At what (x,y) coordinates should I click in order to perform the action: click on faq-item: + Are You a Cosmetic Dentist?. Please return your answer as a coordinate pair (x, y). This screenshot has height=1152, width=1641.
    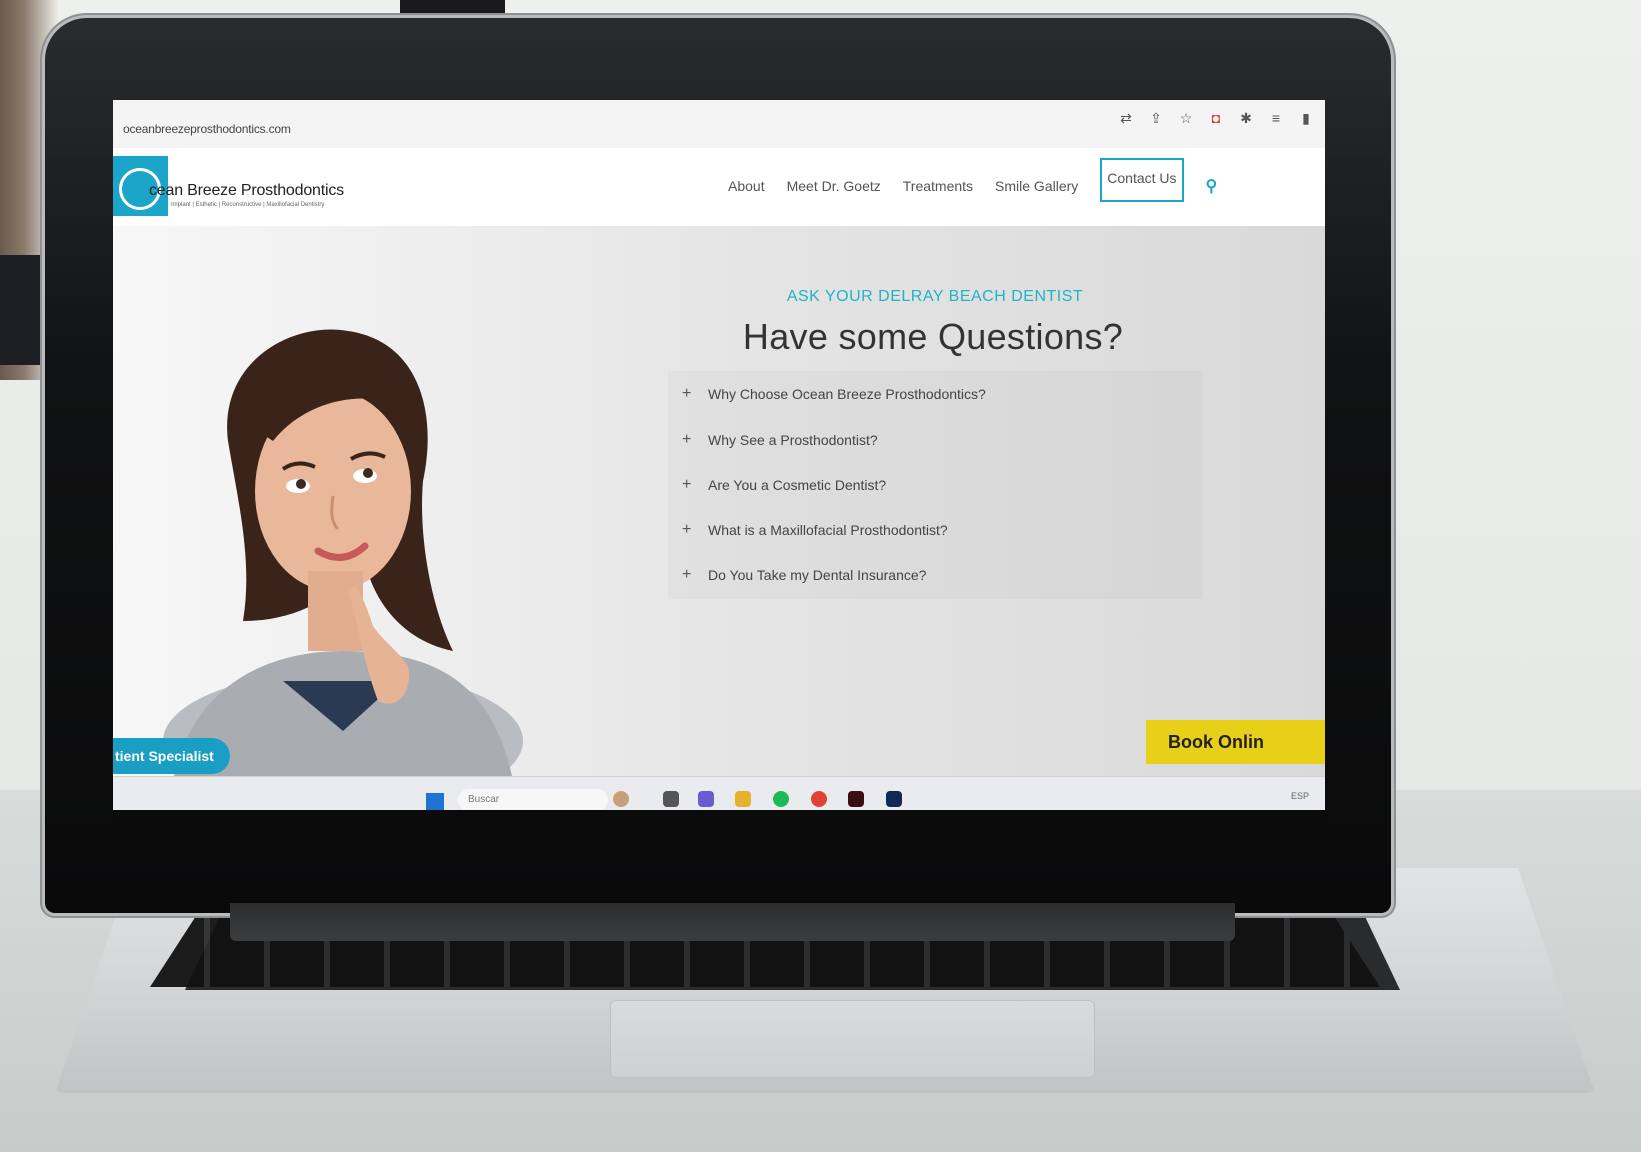
    Looking at the image, I should click on (784, 485).